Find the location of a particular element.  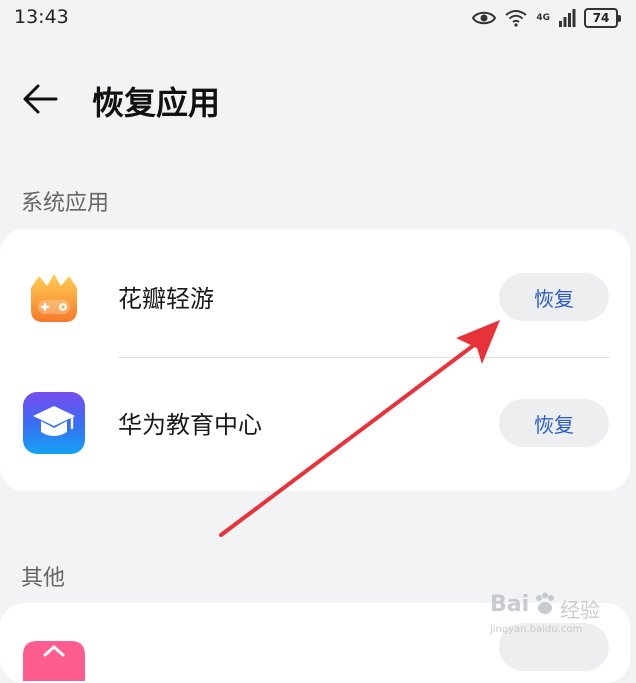

status-bar: 13:43 4G 74 is located at coordinates (318, 18).